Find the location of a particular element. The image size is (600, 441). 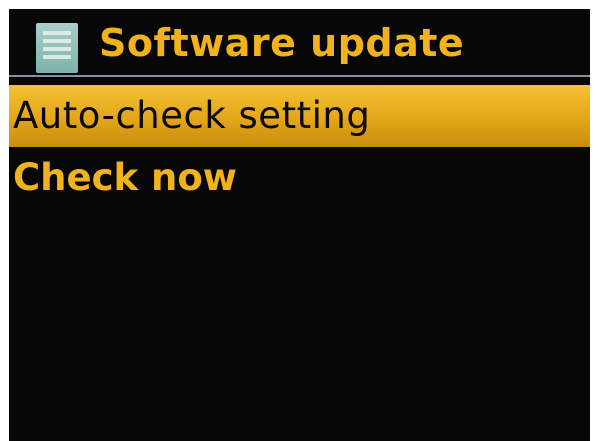

menu-list-icon is located at coordinates (57, 48).